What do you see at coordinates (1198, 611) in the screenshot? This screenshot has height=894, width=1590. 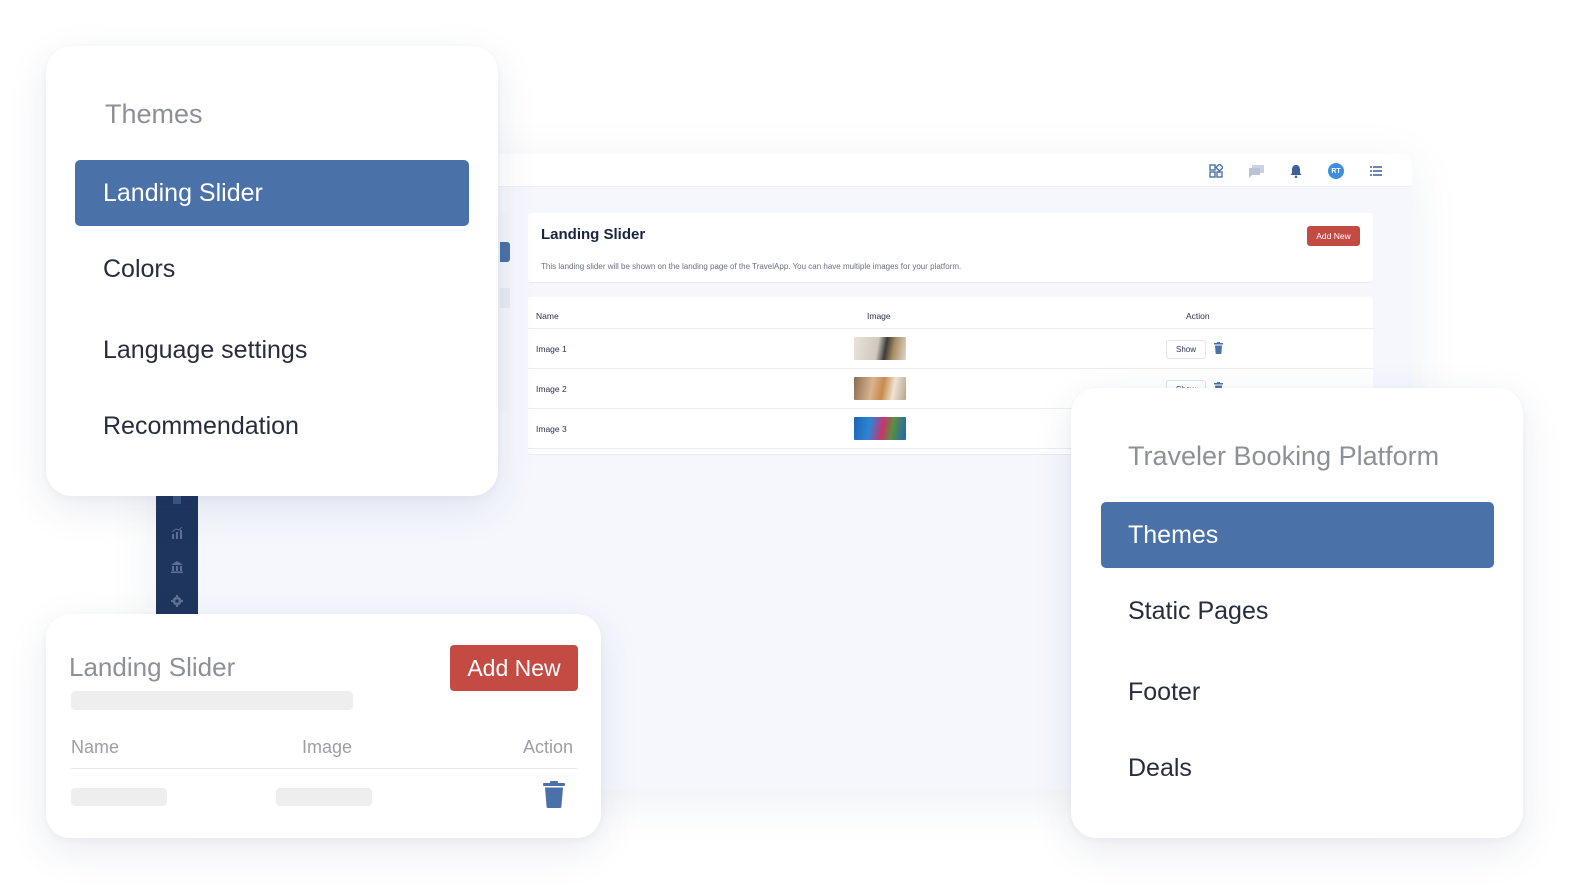 I see `menu-item-static-pages: Static Pages` at bounding box center [1198, 611].